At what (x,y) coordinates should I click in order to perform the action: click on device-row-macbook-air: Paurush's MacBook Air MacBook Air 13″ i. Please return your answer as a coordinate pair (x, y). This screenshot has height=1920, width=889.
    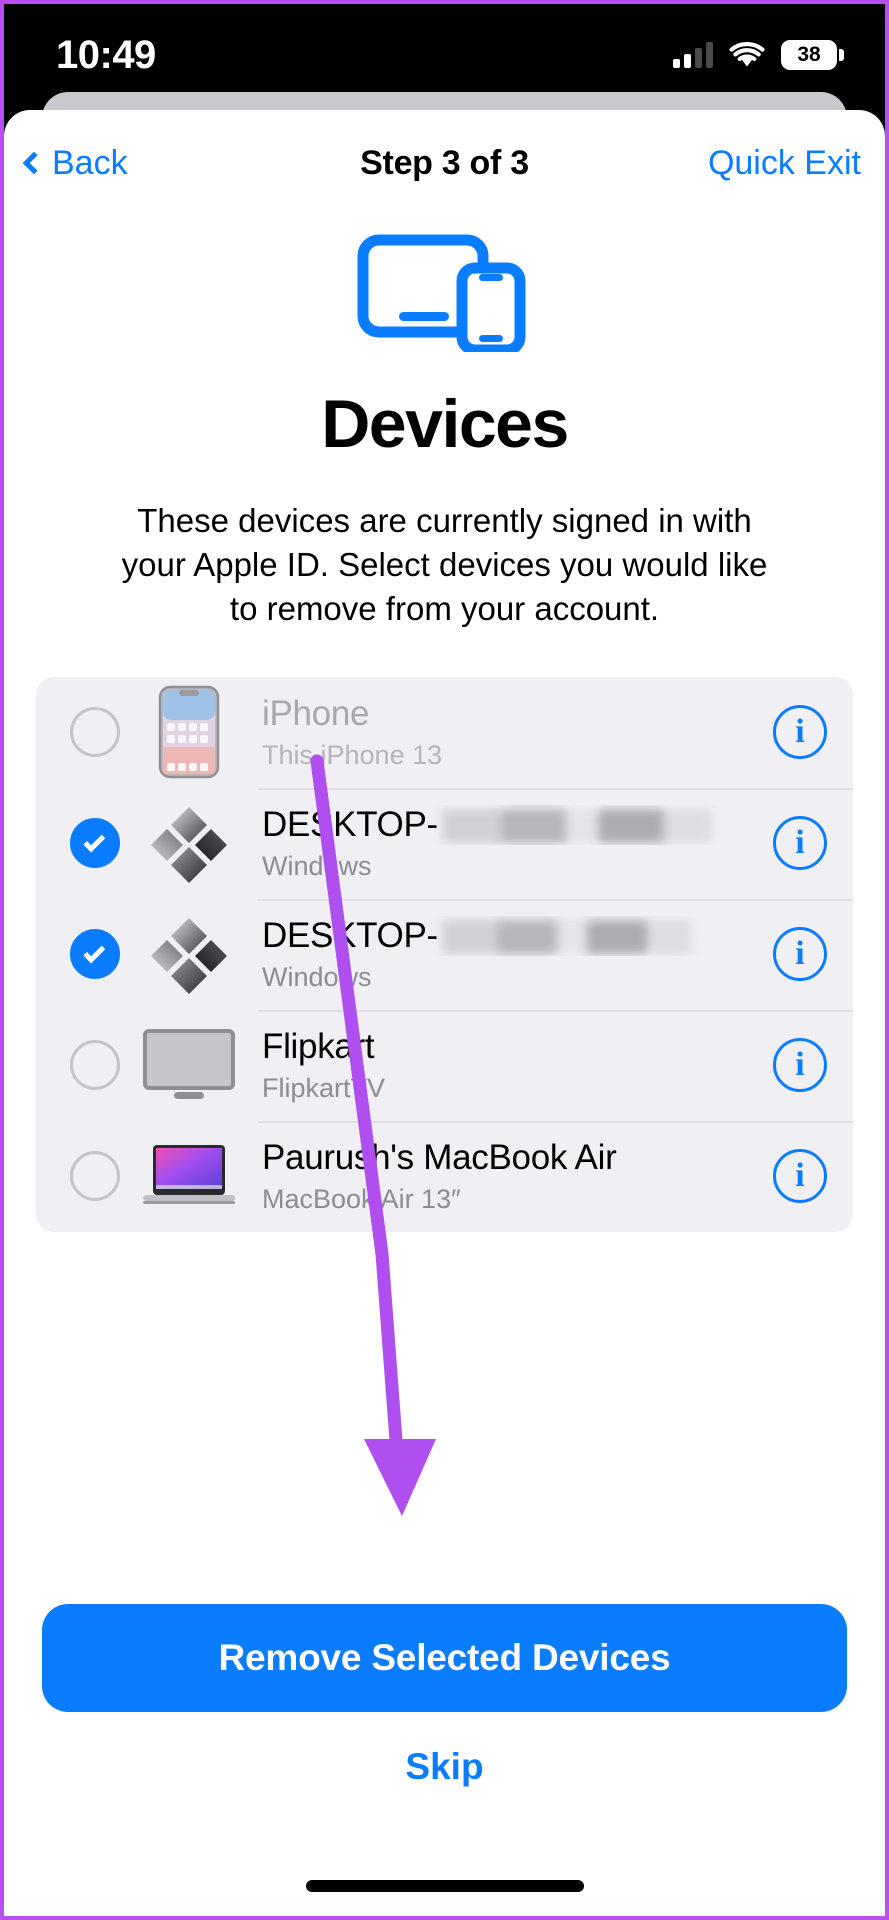
    Looking at the image, I should click on (444, 1176).